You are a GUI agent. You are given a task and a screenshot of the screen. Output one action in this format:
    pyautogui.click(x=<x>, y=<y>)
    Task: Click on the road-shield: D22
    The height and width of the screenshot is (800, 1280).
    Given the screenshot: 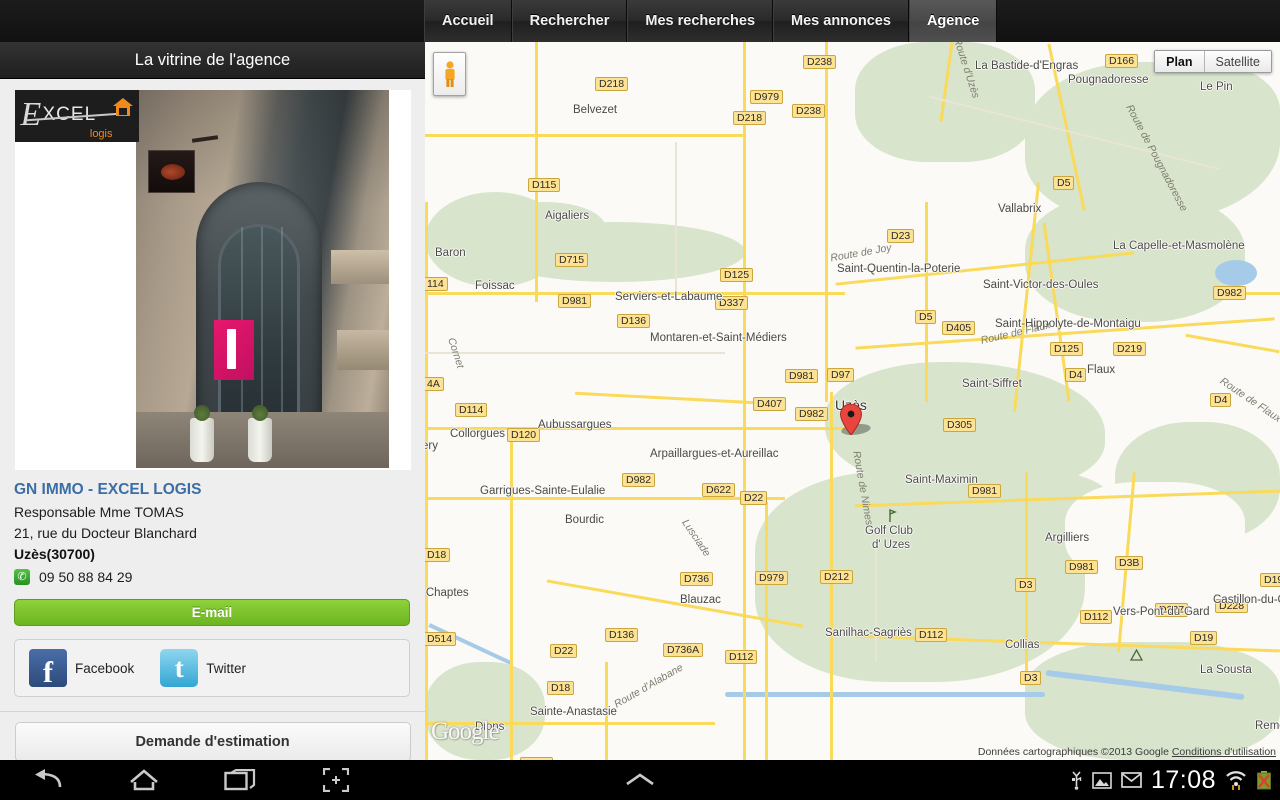 What is the action you would take?
    pyautogui.click(x=564, y=651)
    